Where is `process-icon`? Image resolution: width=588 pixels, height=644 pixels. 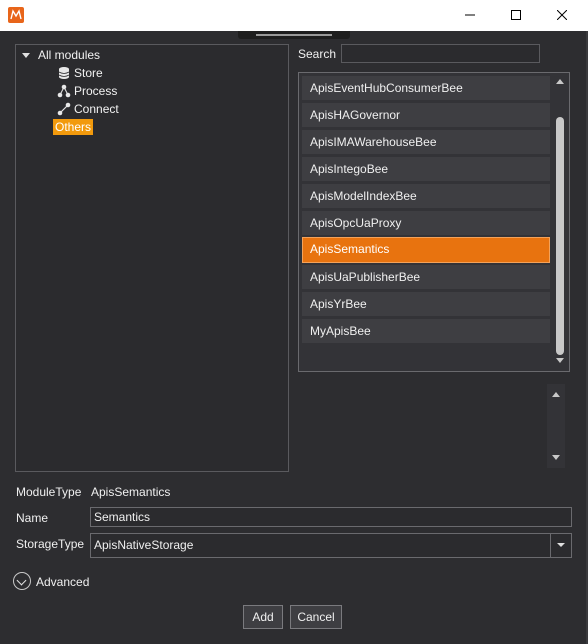
process-icon is located at coordinates (64, 91).